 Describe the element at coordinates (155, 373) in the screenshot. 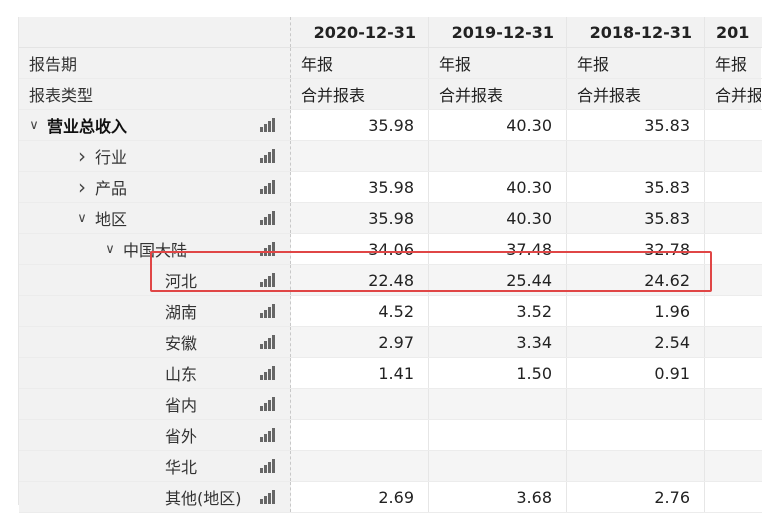

I see `row-label-cell: 山东` at that location.